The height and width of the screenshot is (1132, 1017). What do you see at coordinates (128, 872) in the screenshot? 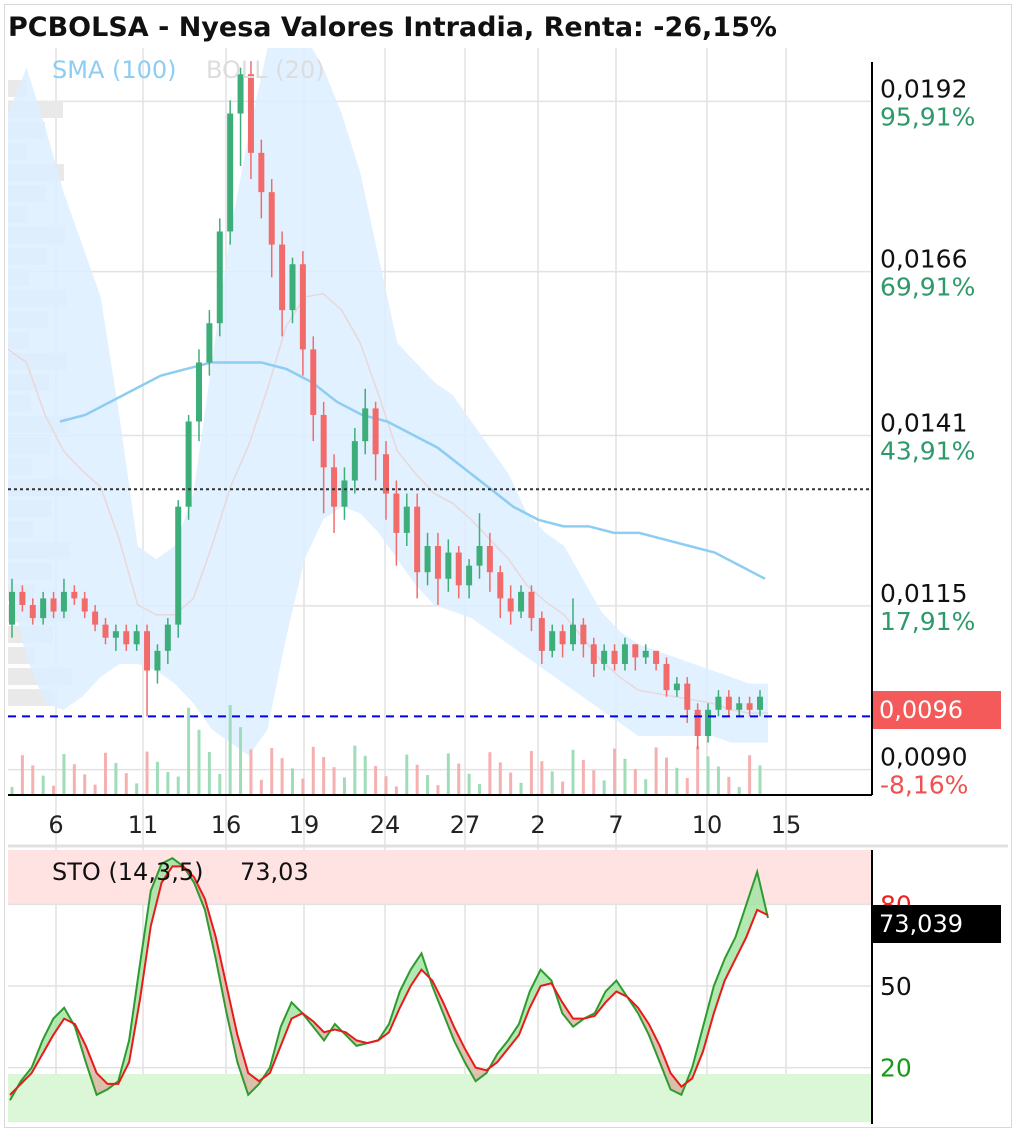
I see `sto-legend: STO (14,3,5)` at bounding box center [128, 872].